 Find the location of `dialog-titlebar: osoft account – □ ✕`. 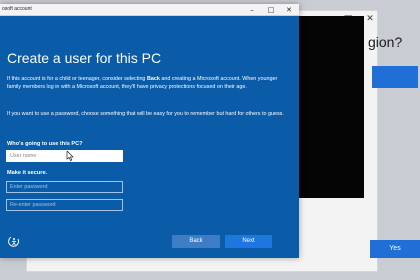

dialog-titlebar: osoft account – □ ✕ is located at coordinates (149, 10).